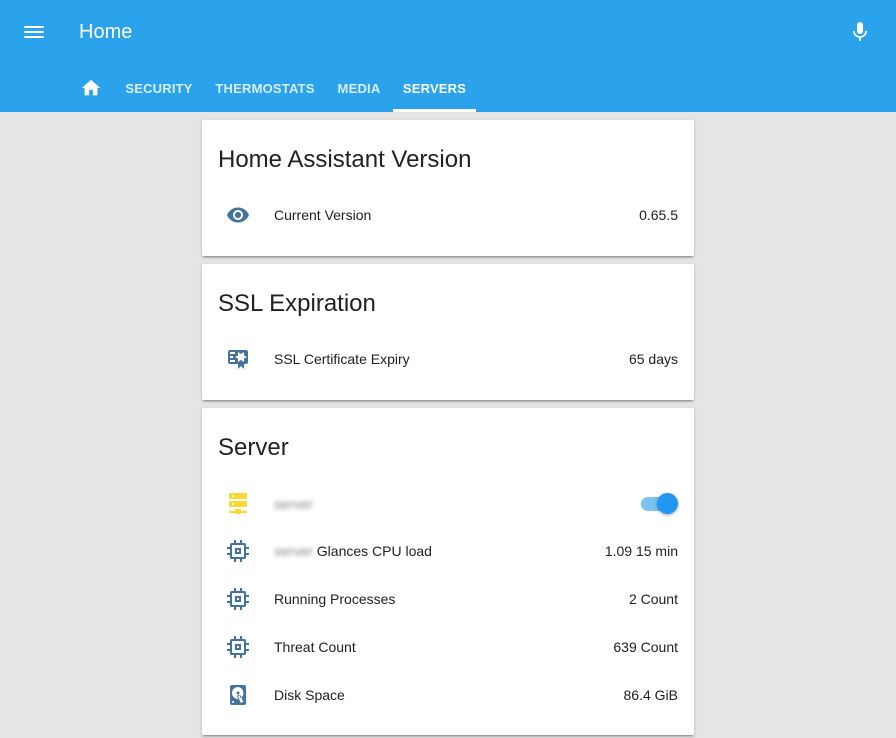  I want to click on current-version-row: Current Version 0.65.5, so click(448, 215).